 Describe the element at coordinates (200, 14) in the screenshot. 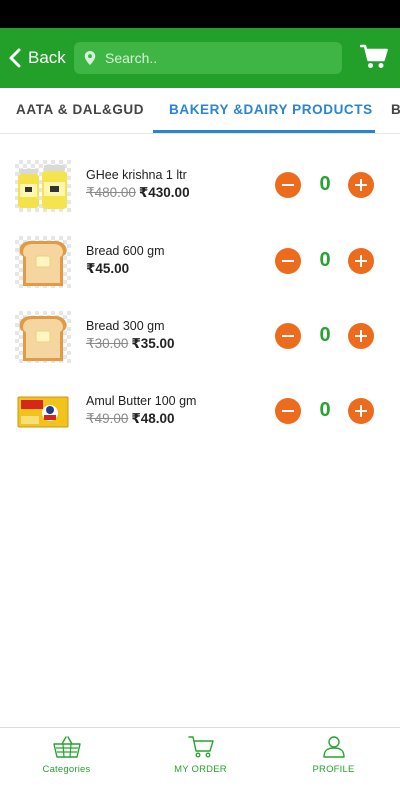

I see `status-bar` at that location.